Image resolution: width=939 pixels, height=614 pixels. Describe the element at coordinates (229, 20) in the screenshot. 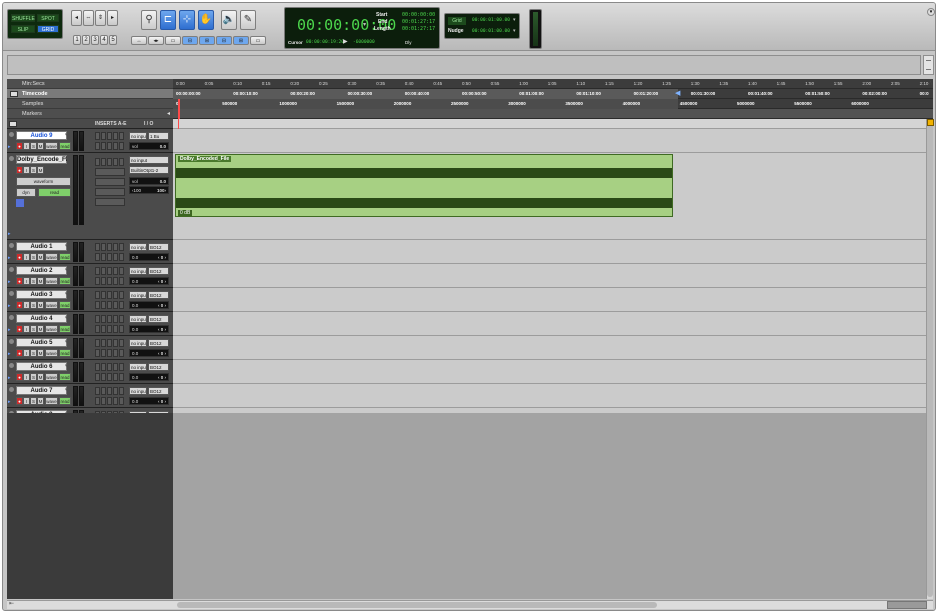

I see `scrubber-tool: 🔈` at that location.